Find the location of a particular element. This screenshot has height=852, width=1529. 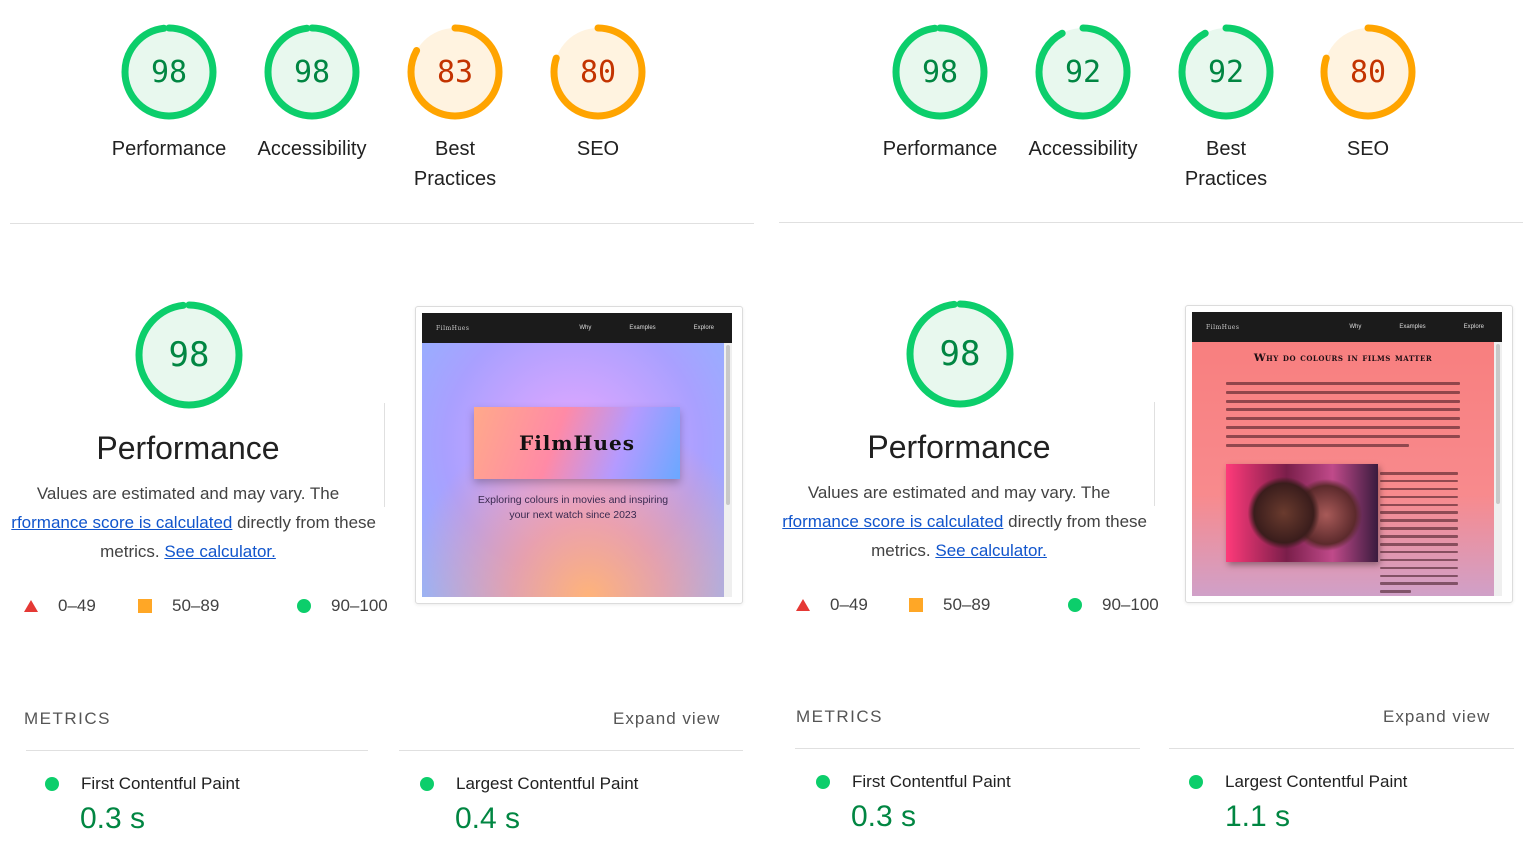

gauge-ring: 80 is located at coordinates (1368, 72).